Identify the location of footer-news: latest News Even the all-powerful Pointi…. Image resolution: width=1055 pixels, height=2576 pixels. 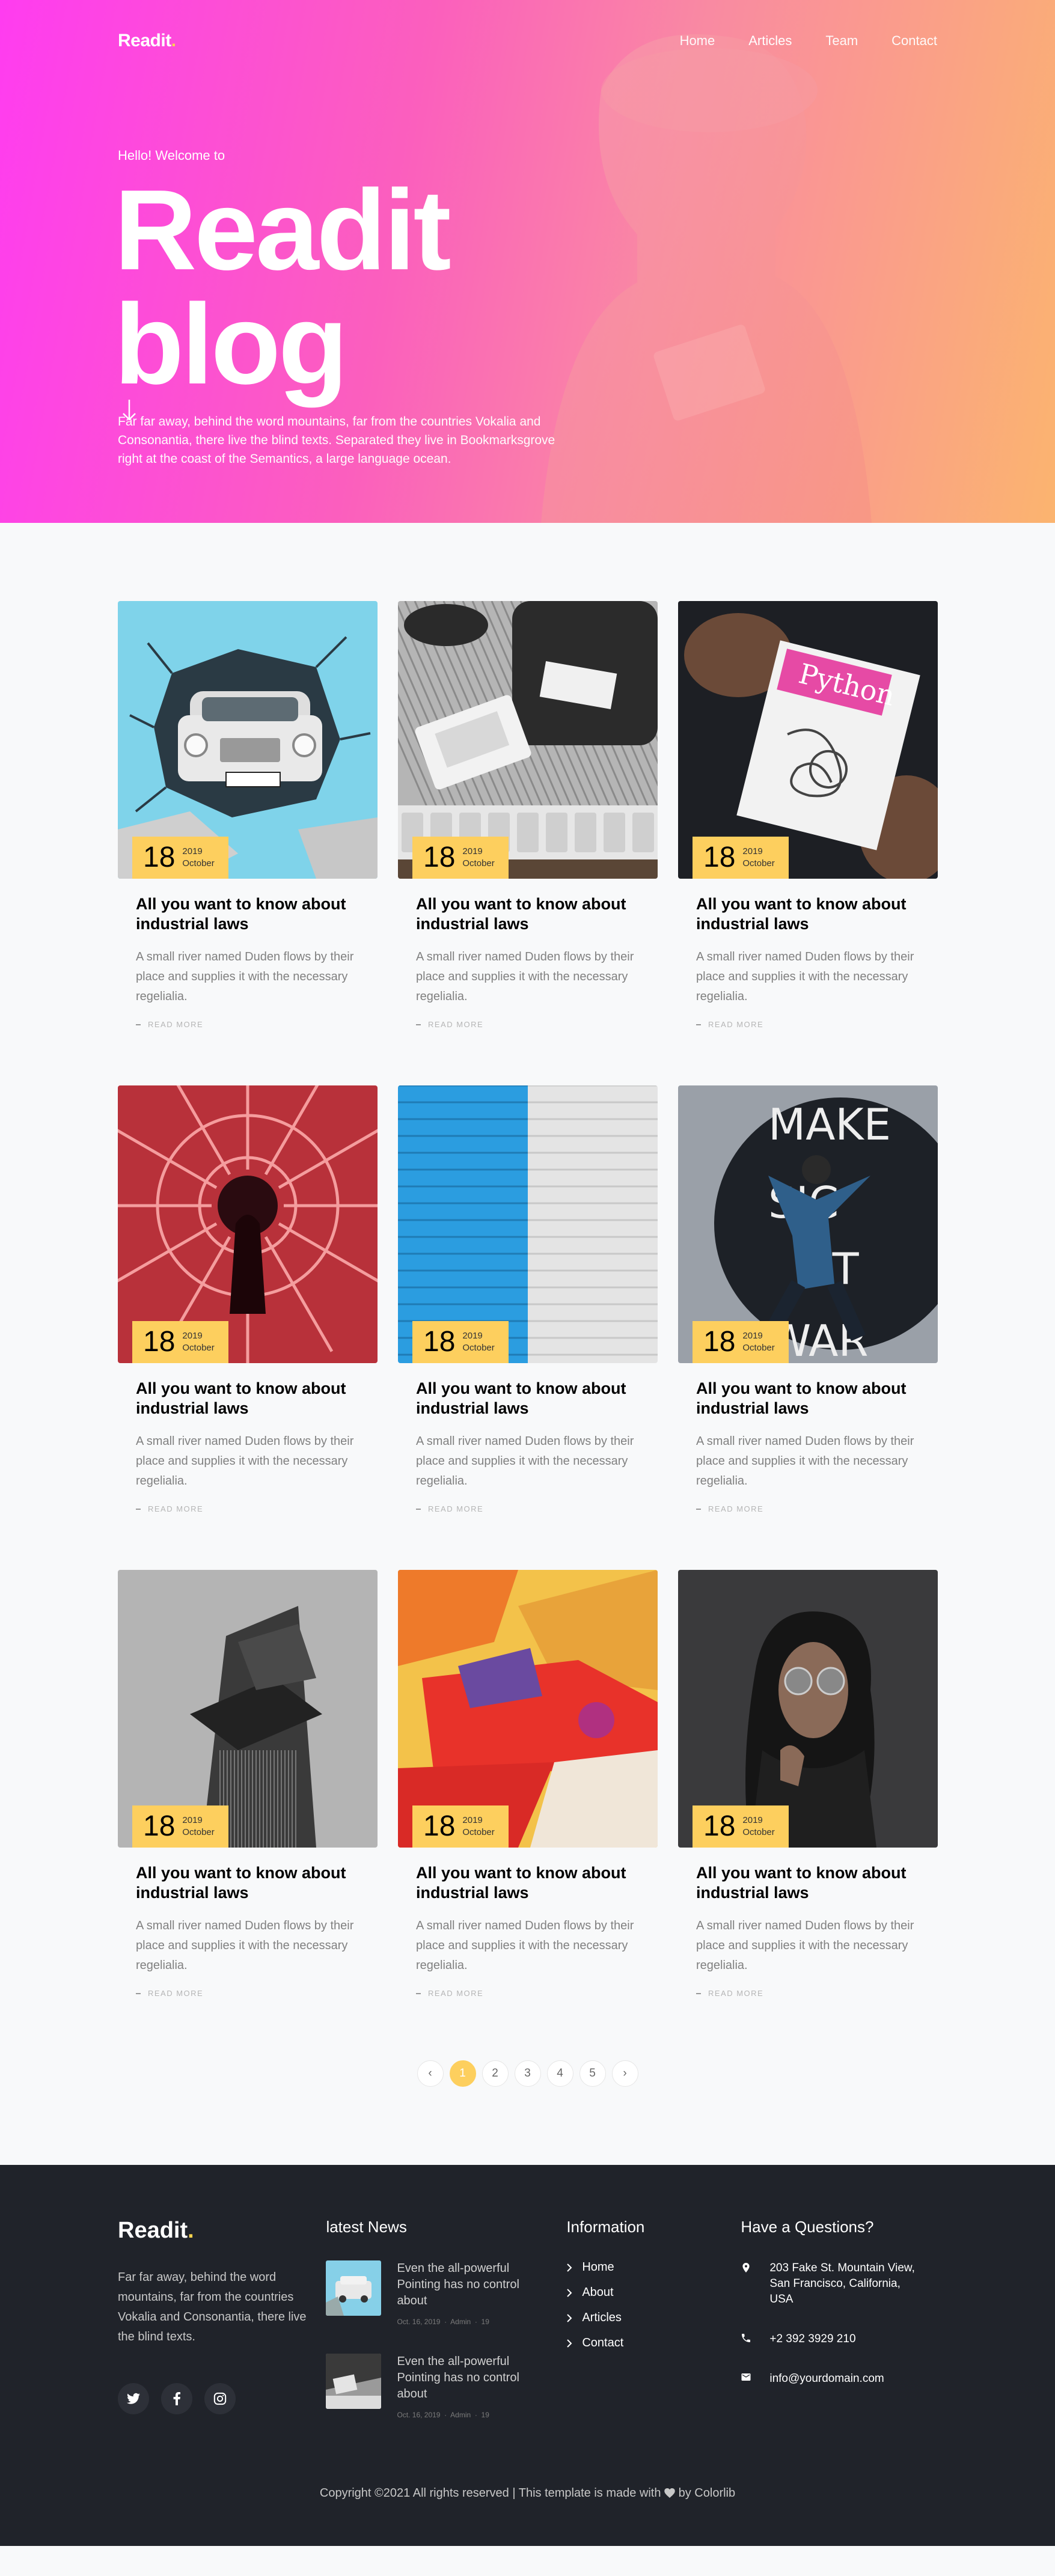
(446, 2332).